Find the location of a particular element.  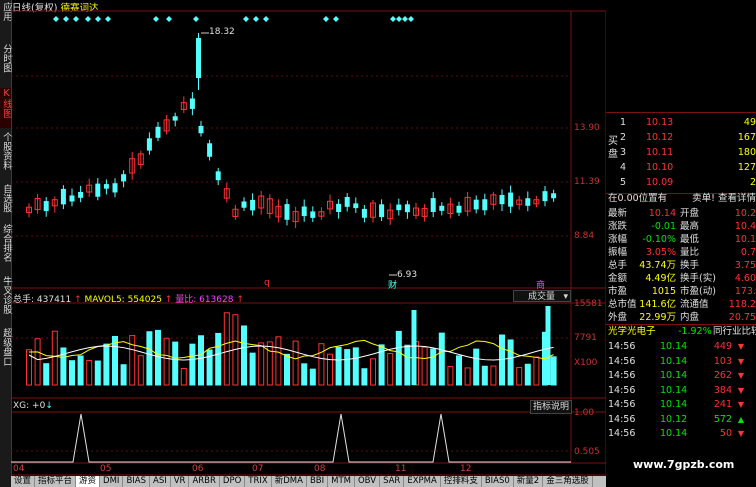

quote-value: 3.05% is located at coordinates (660, 252).